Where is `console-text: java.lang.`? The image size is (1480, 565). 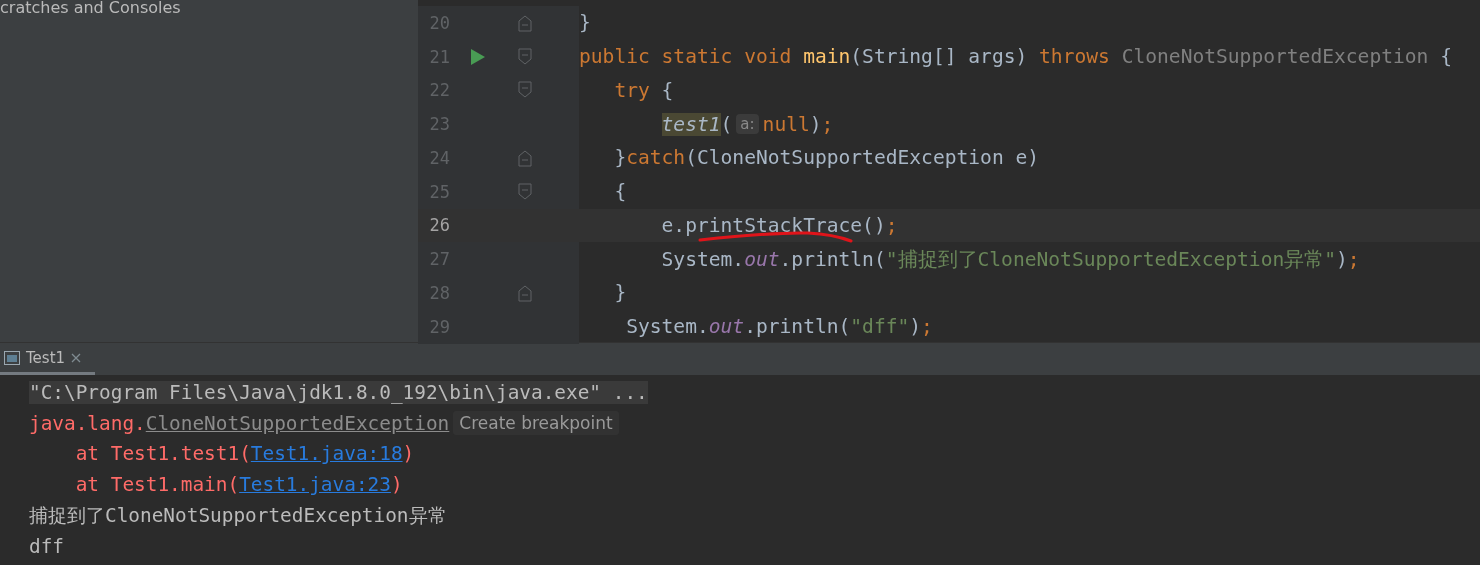
console-text: java.lang. is located at coordinates (87, 423).